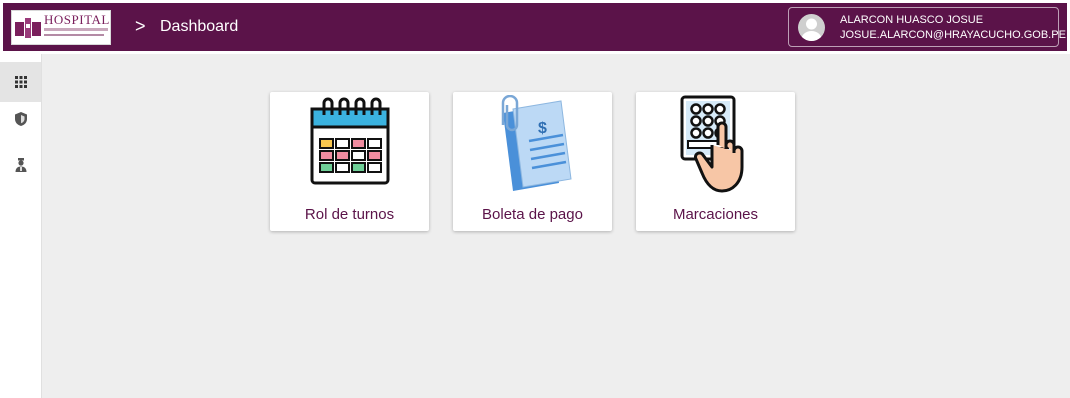 The image size is (1070, 398). What do you see at coordinates (715, 214) in the screenshot?
I see `card-label: Marcaciones` at bounding box center [715, 214].